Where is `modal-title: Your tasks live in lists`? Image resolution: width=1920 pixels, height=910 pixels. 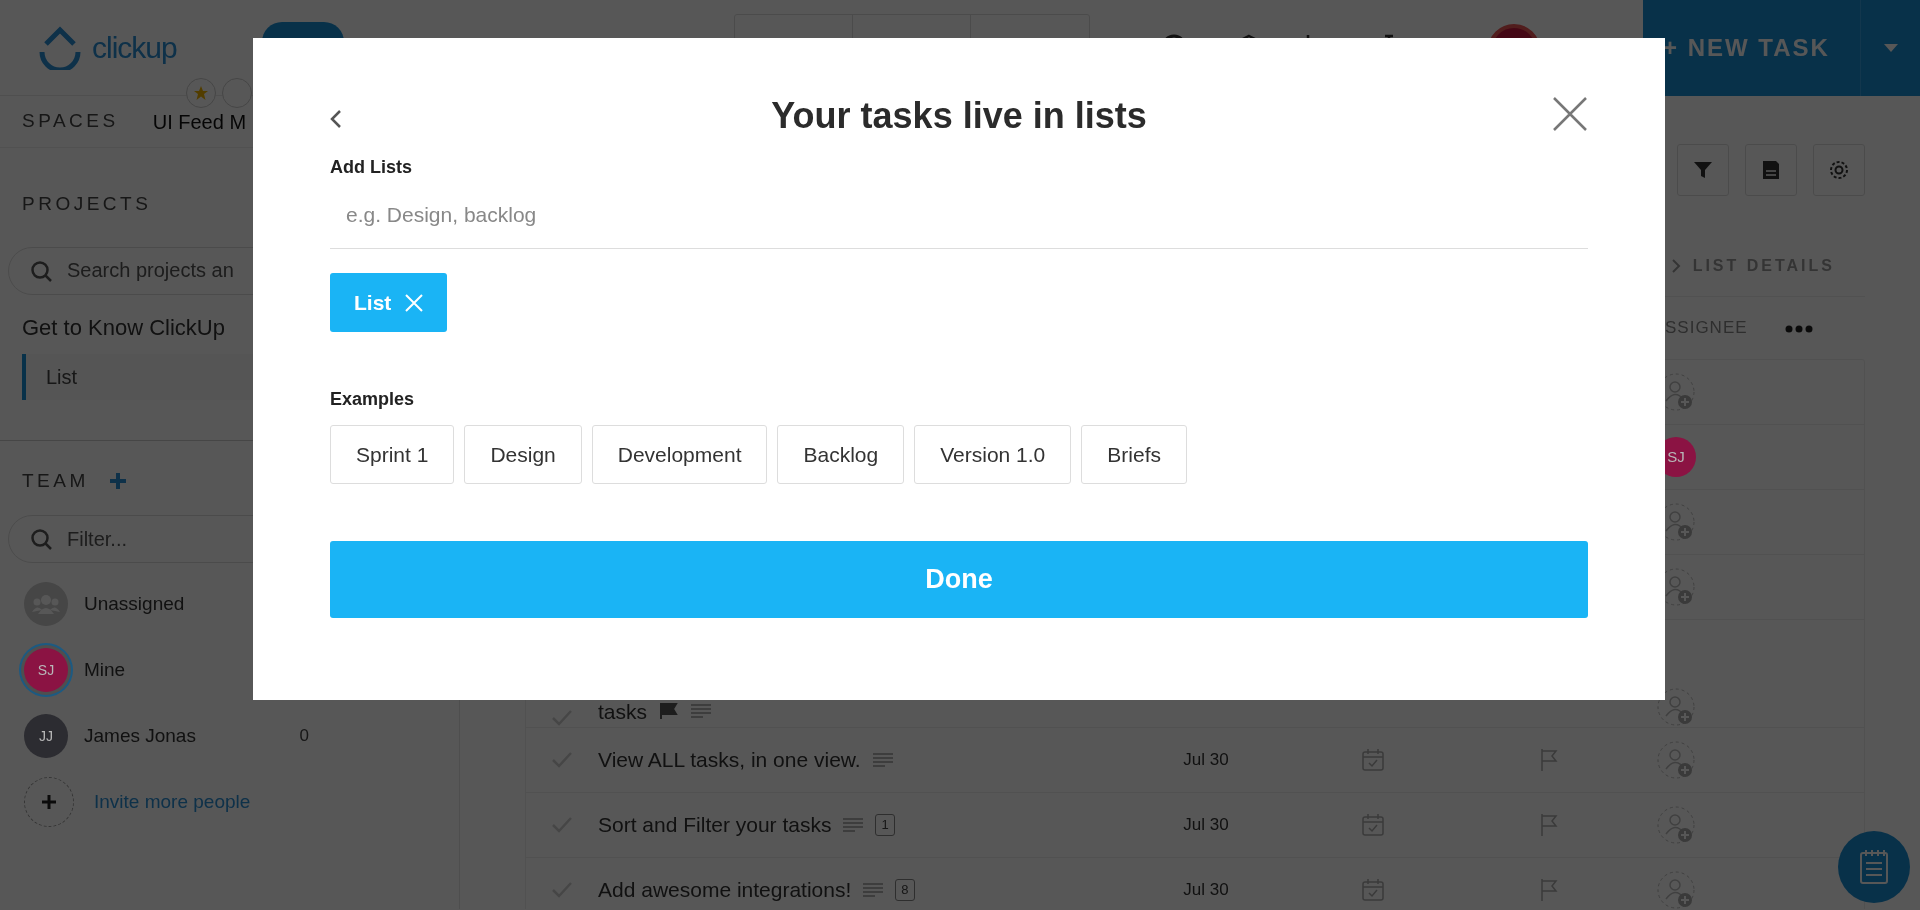
modal-title: Your tasks live in lists is located at coordinates (959, 116).